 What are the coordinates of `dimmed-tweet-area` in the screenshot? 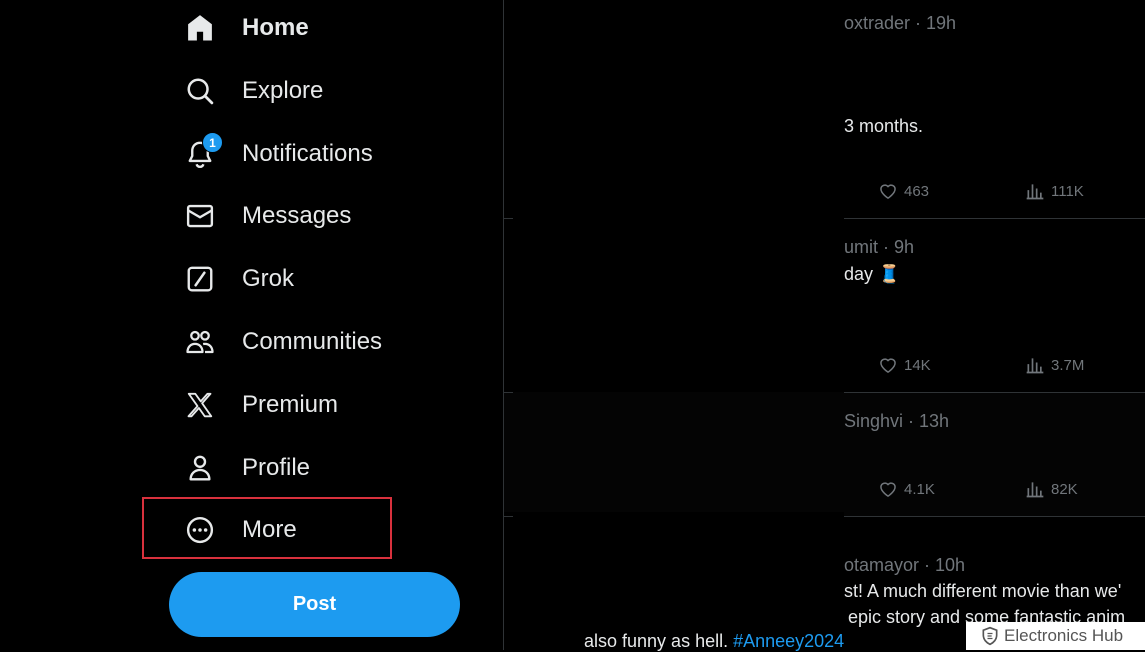 It's located at (674, 452).